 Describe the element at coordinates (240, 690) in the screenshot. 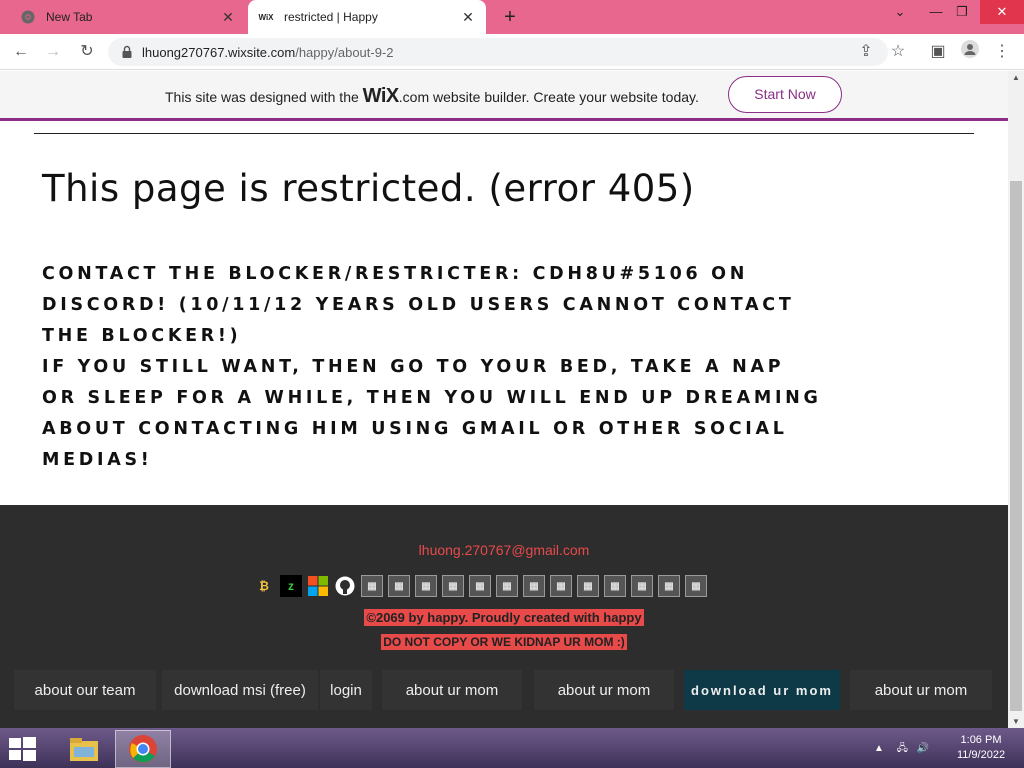

I see `menu-item-download-msi: download msi (free)` at that location.